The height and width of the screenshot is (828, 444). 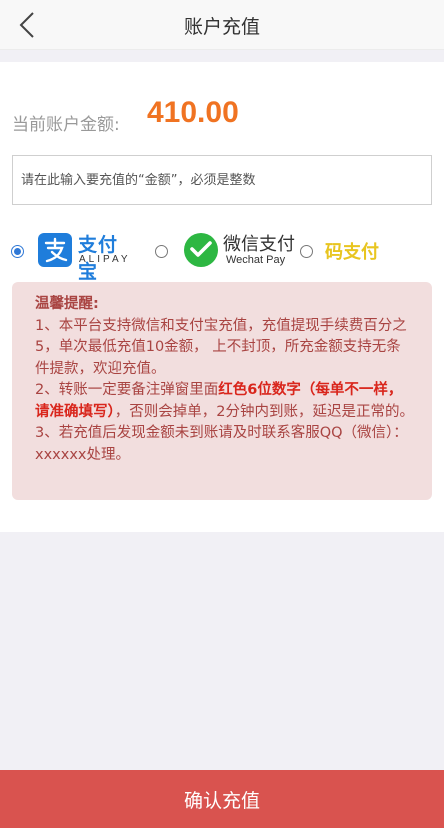 I want to click on confirm-recharge-button: 确认充值, so click(x=222, y=799).